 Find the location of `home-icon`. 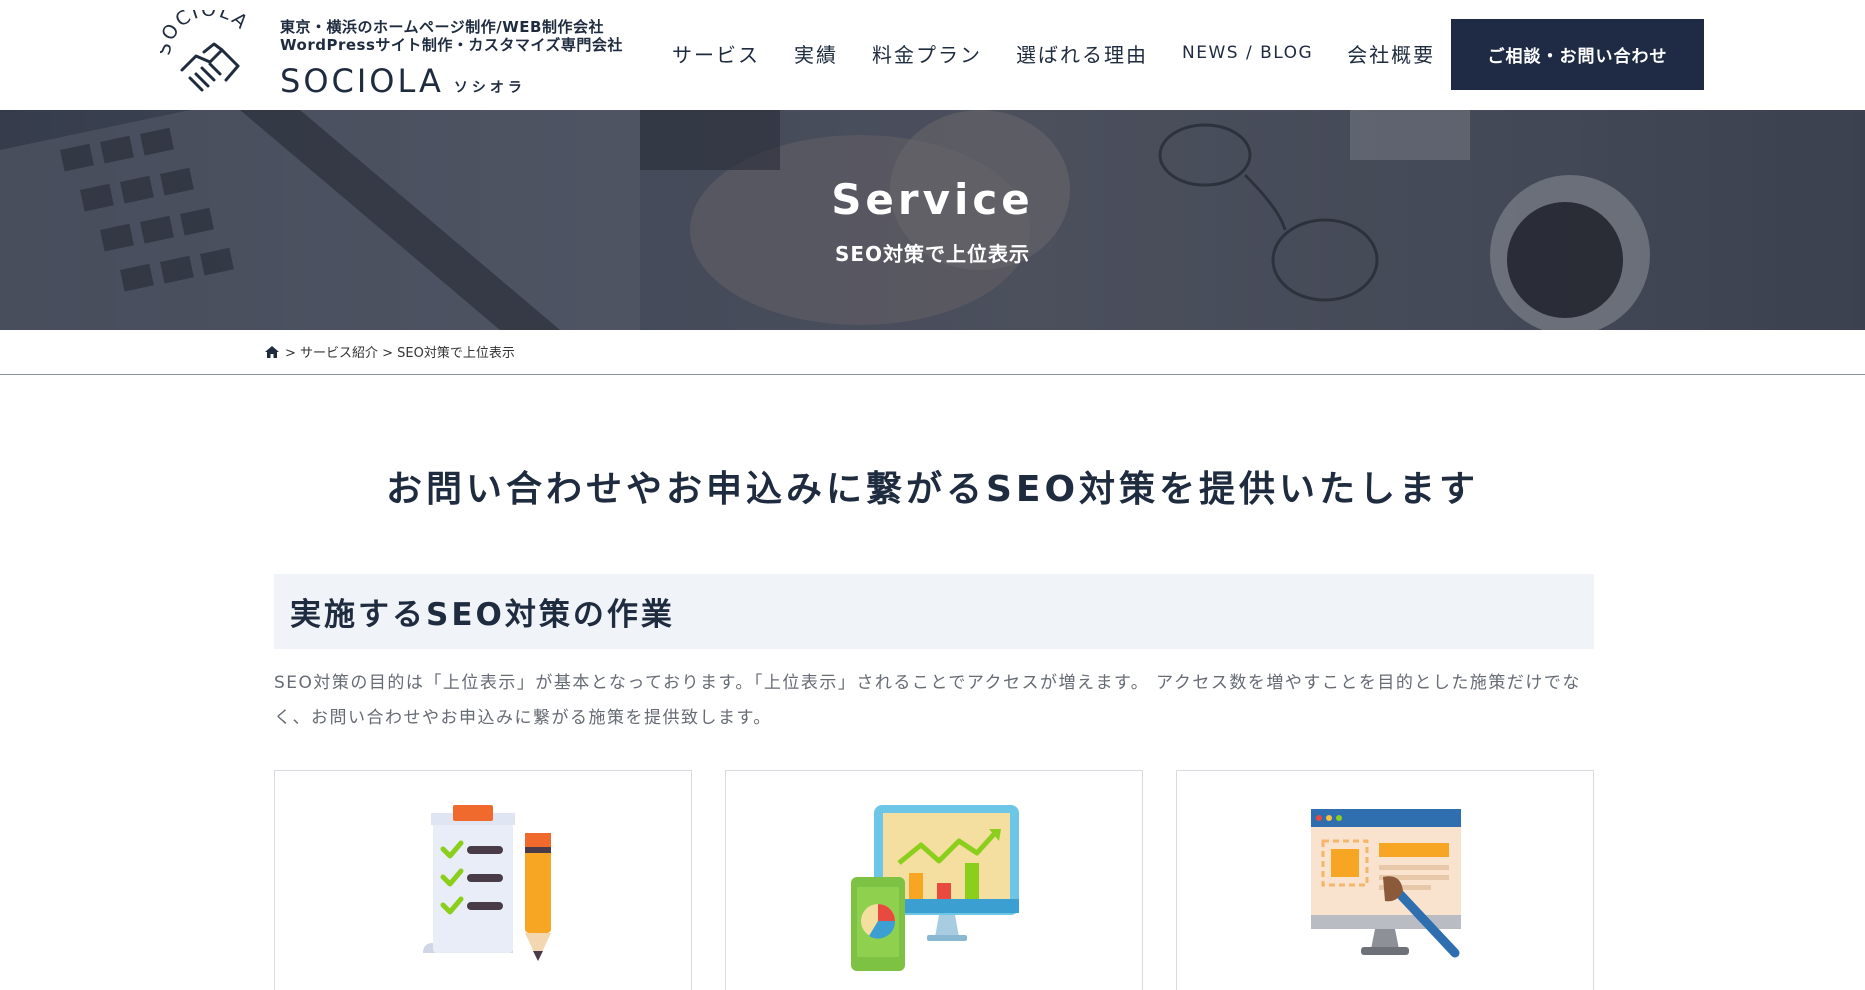

home-icon is located at coordinates (272, 351).